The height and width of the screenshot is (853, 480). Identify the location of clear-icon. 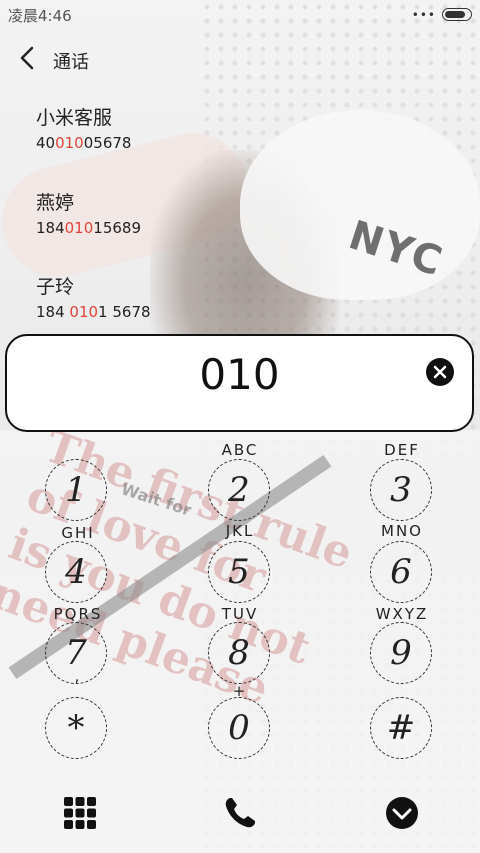
(440, 372).